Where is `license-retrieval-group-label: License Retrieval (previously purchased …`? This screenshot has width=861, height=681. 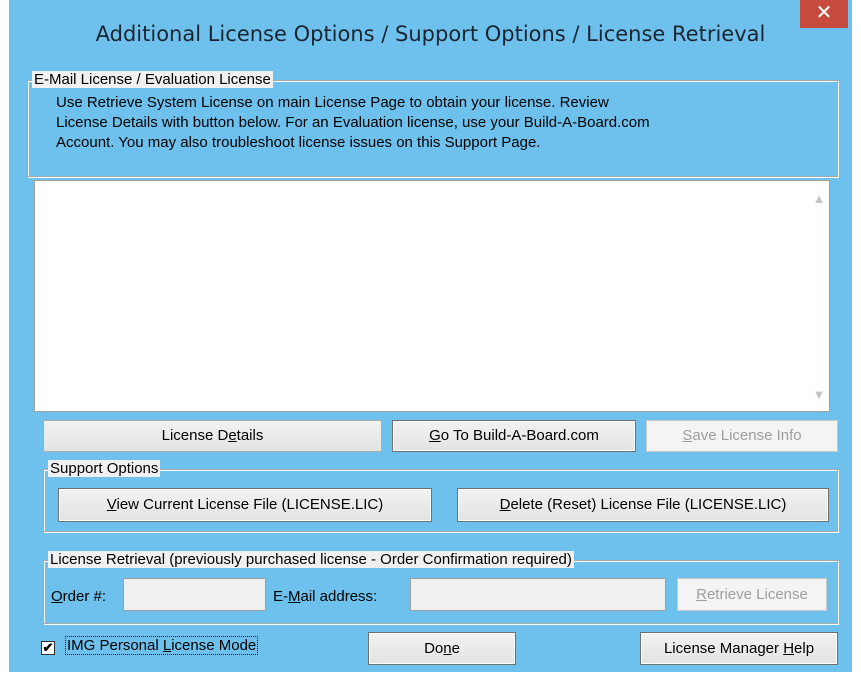 license-retrieval-group-label: License Retrieval (previously purchased … is located at coordinates (311, 559).